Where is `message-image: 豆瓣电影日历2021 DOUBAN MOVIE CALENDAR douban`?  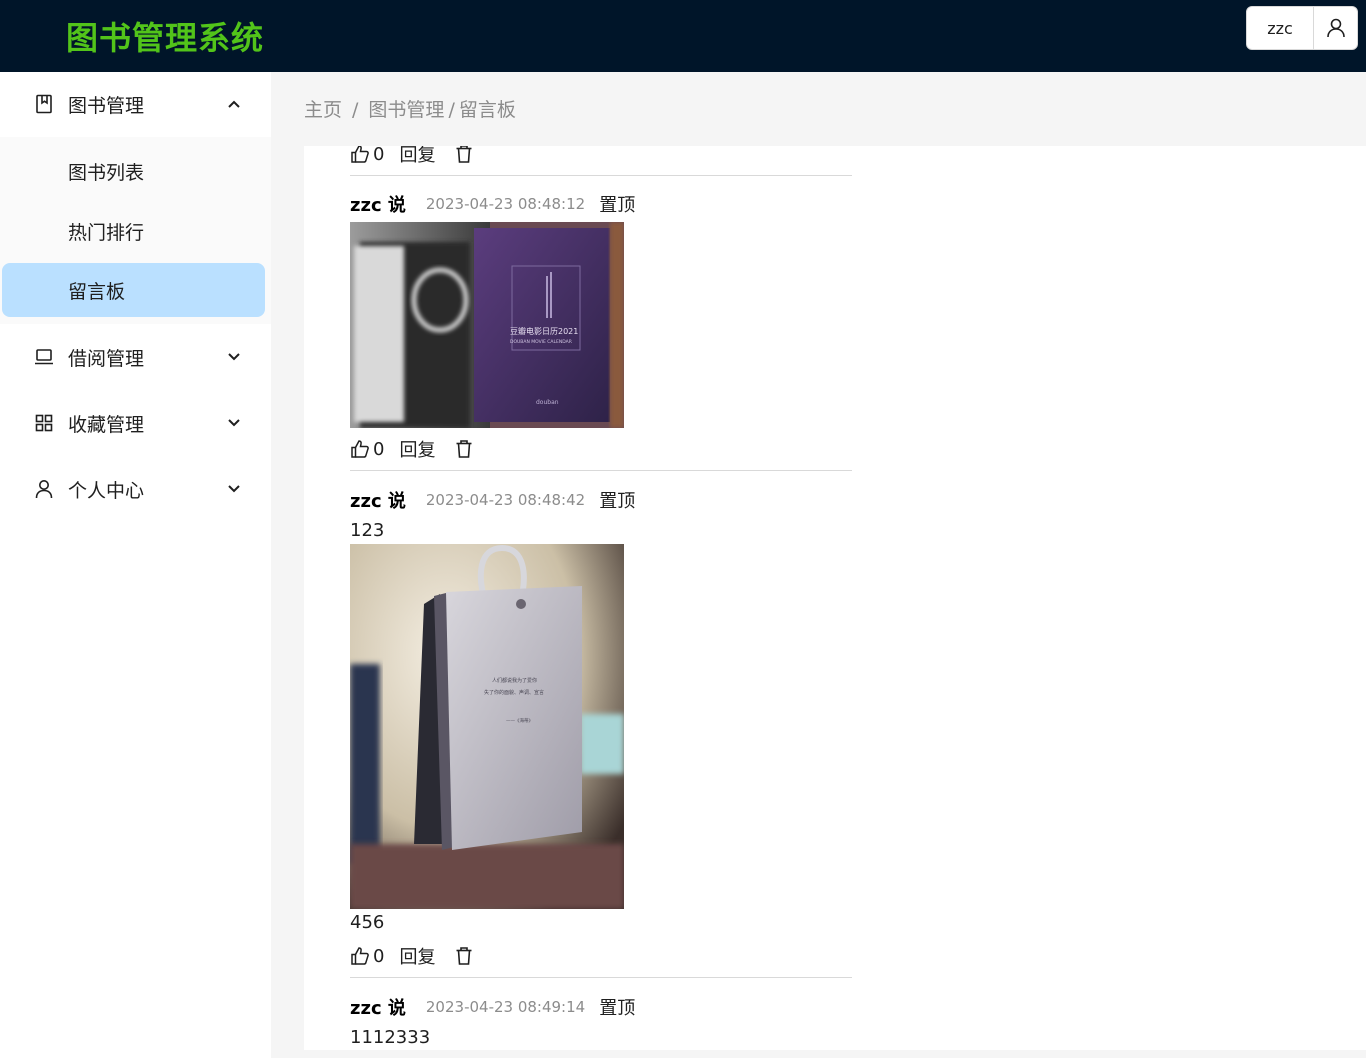
message-image: 豆瓣电影日历2021 DOUBAN MOVIE CALENDAR douban is located at coordinates (487, 325).